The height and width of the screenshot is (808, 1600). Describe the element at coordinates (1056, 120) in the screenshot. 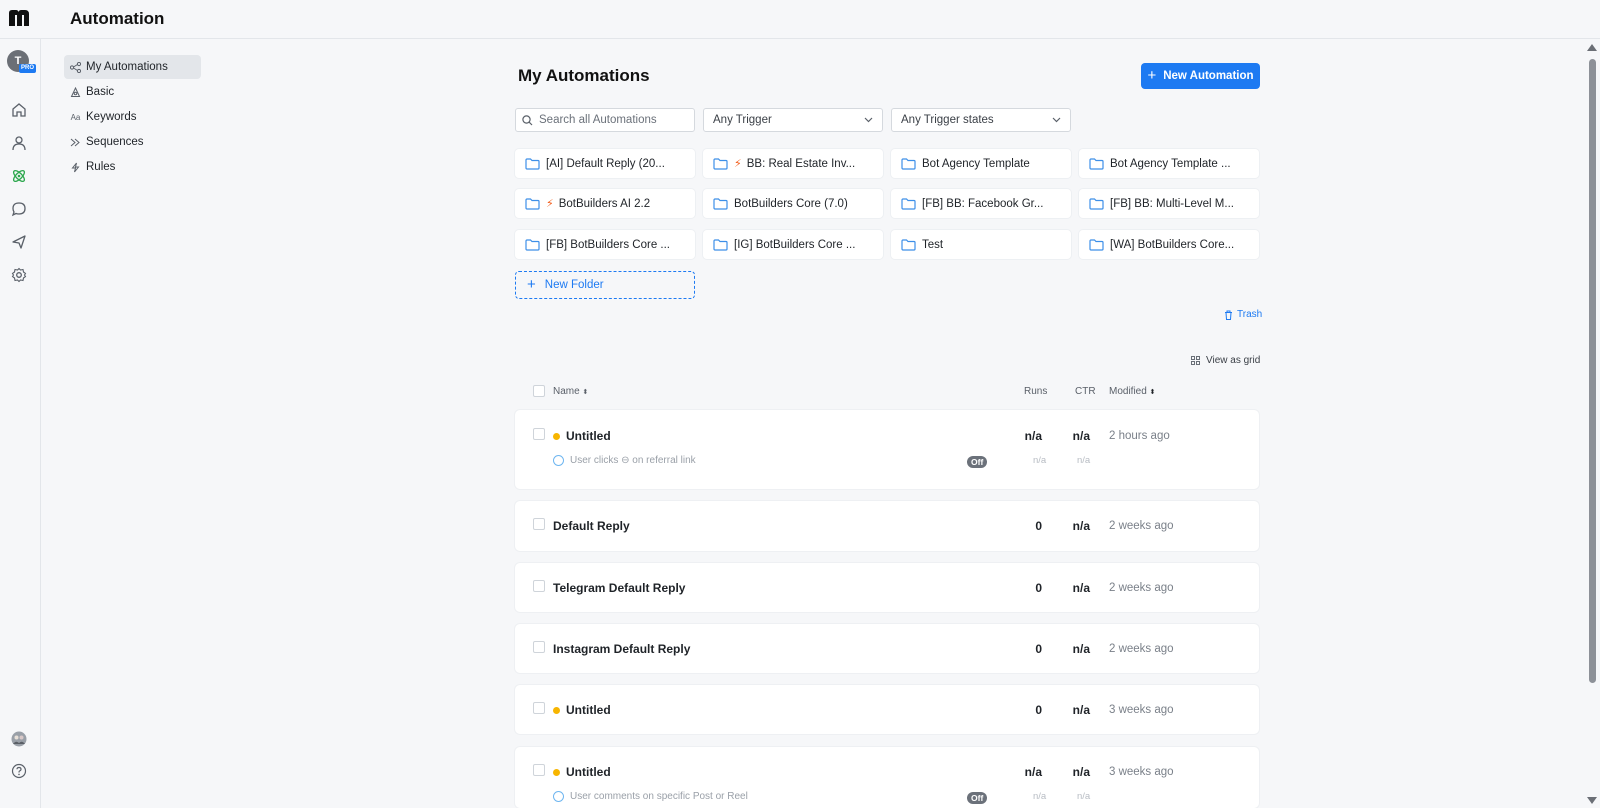

I see `chevron-down-icon` at that location.